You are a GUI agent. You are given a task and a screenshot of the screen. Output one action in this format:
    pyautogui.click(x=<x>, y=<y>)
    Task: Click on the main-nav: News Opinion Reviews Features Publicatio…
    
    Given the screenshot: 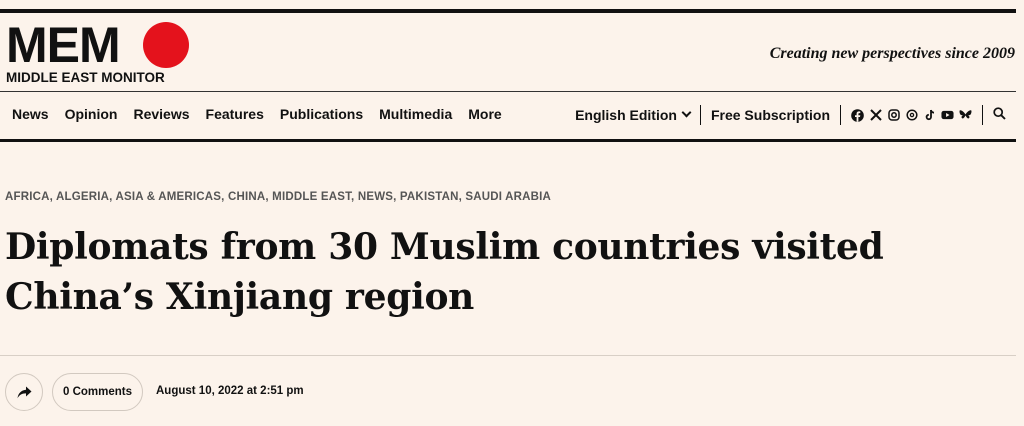 What is the action you would take?
    pyautogui.click(x=257, y=114)
    